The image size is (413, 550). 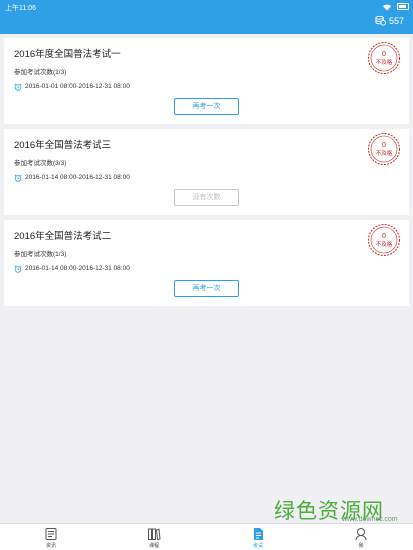 I want to click on battery-icon, so click(x=403, y=6).